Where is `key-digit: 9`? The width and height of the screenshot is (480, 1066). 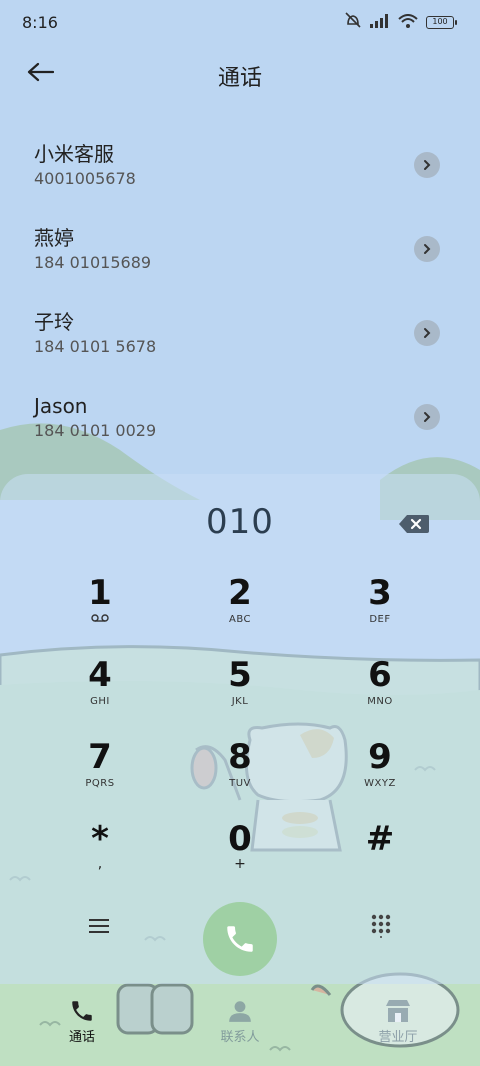 key-digit: 9 is located at coordinates (380, 757).